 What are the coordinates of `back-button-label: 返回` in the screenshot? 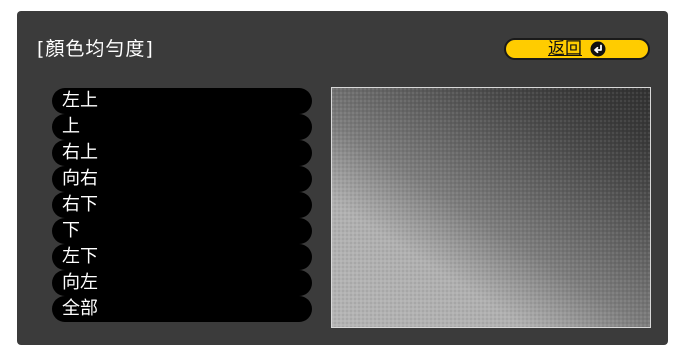 It's located at (565, 49).